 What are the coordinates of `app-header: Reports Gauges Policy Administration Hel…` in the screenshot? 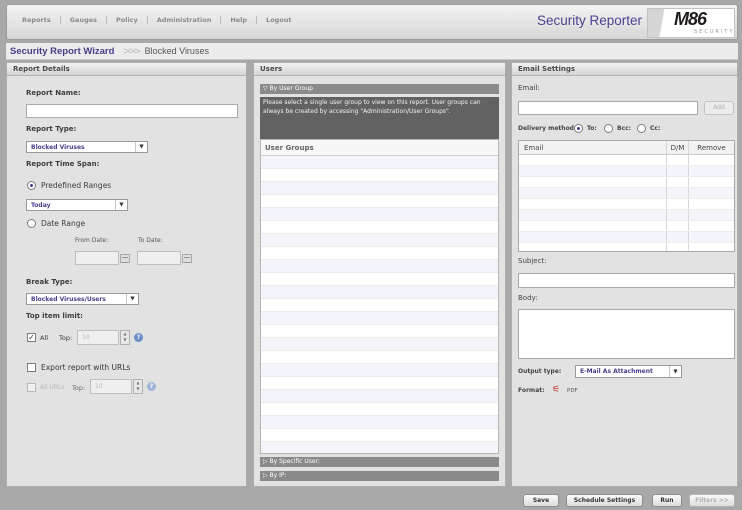 It's located at (372, 22).